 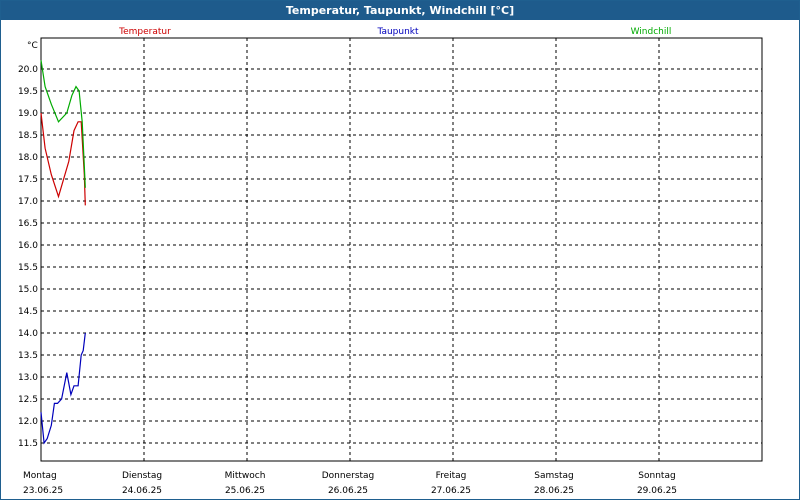 What do you see at coordinates (657, 491) in the screenshot?
I see `x-tick-date: 29.06.25` at bounding box center [657, 491].